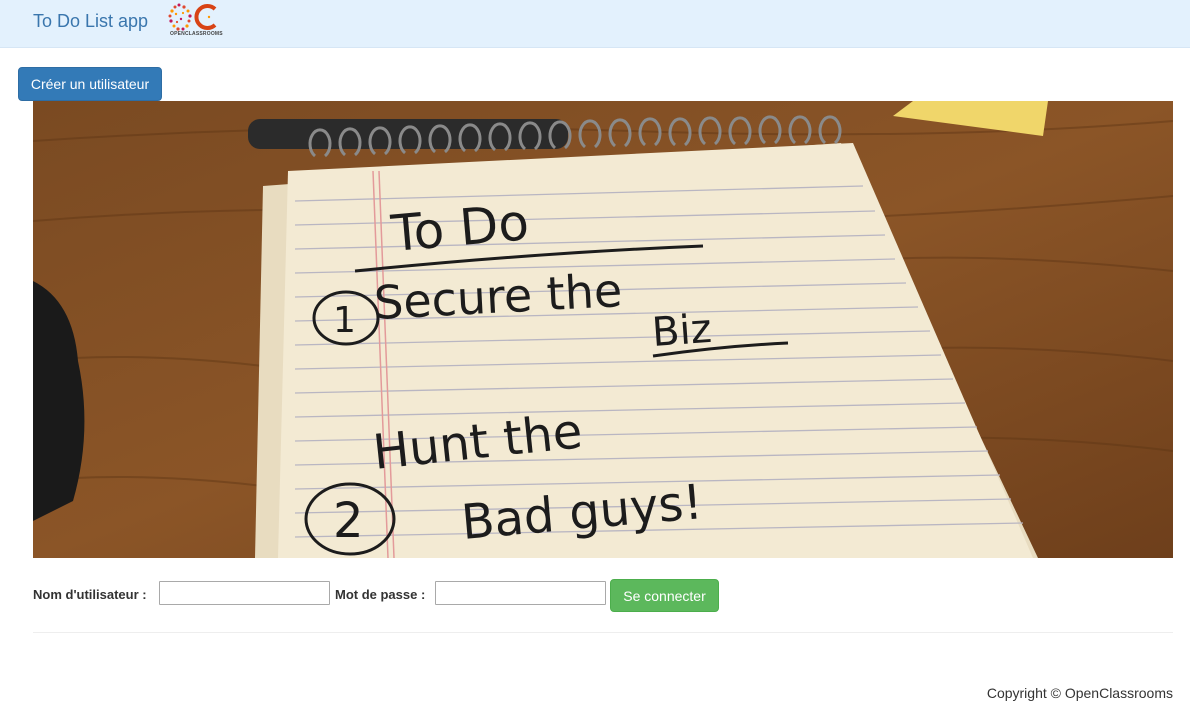 This screenshot has width=1190, height=713. I want to click on logo-text: OPENCLASSROOMS, so click(196, 34).